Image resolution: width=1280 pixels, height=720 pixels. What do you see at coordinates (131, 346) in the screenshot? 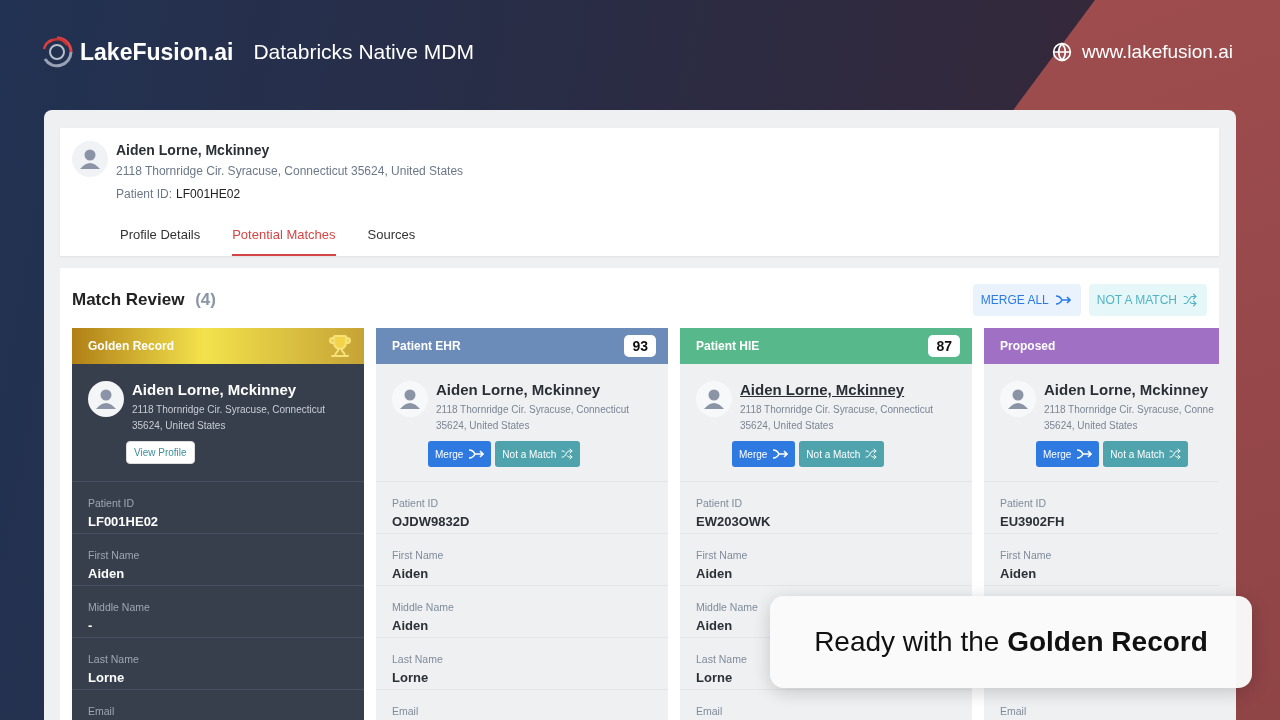
I see `card-title: Golden Record` at bounding box center [131, 346].